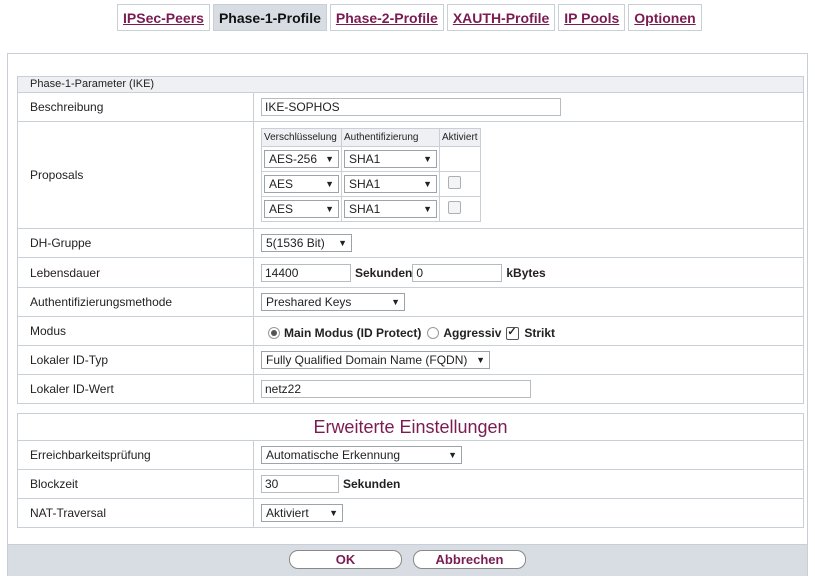  I want to click on tab-optionen: Optionen, so click(665, 17).